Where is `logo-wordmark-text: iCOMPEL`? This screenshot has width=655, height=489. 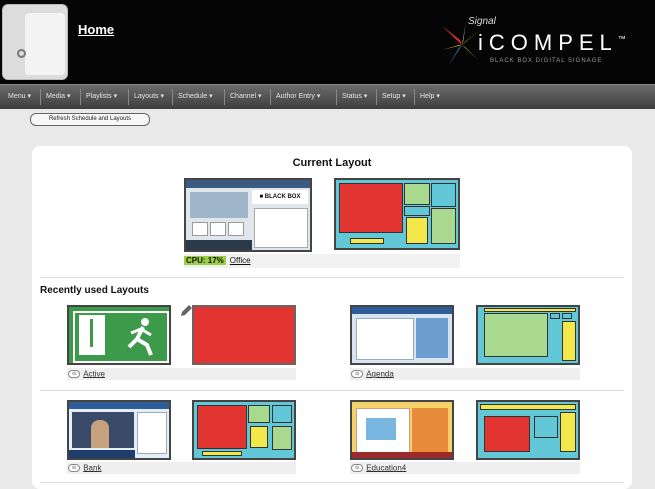 logo-wordmark-text: iCOMPEL is located at coordinates (548, 42).